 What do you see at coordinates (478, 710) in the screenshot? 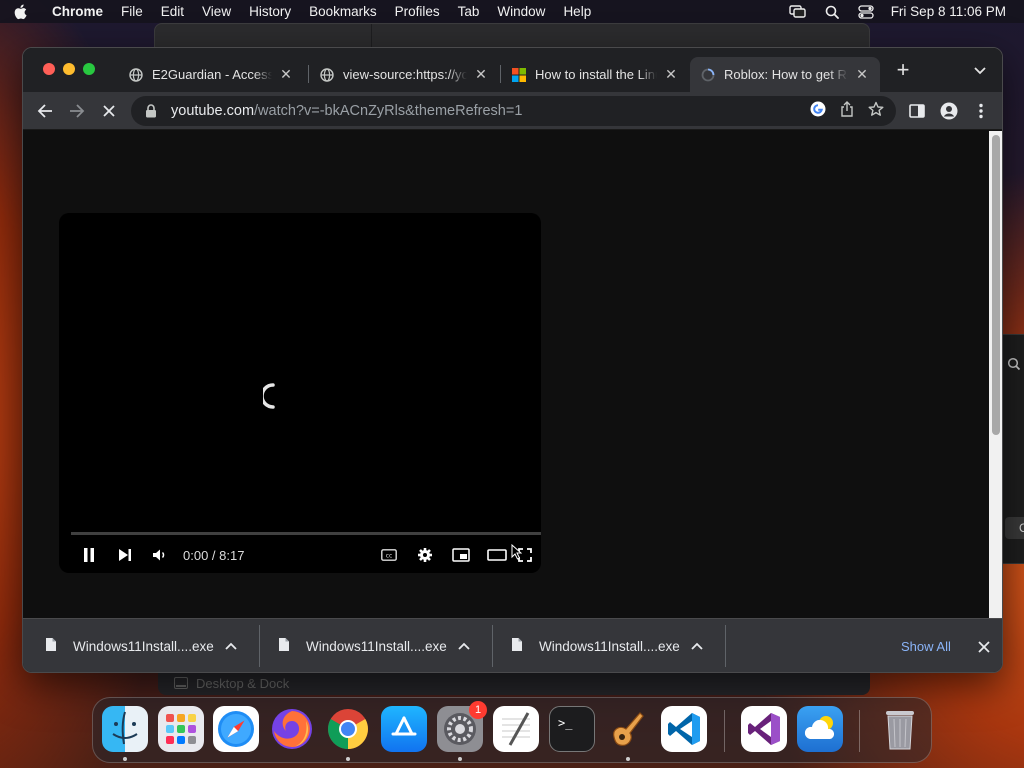
I see `settings-notification-badge: 1` at bounding box center [478, 710].